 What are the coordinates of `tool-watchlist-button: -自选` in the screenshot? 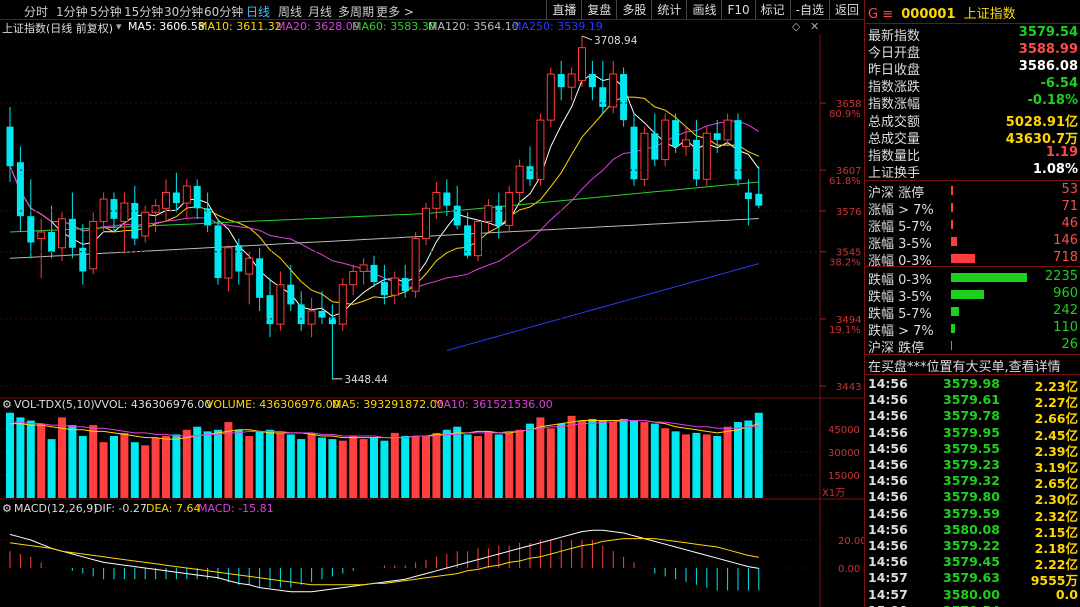 It's located at (809, 10).